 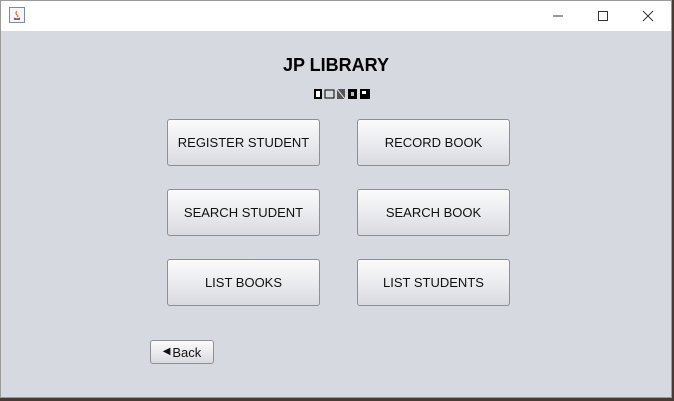 What do you see at coordinates (344, 93) in the screenshot?
I see `decorative-glyph-icons` at bounding box center [344, 93].